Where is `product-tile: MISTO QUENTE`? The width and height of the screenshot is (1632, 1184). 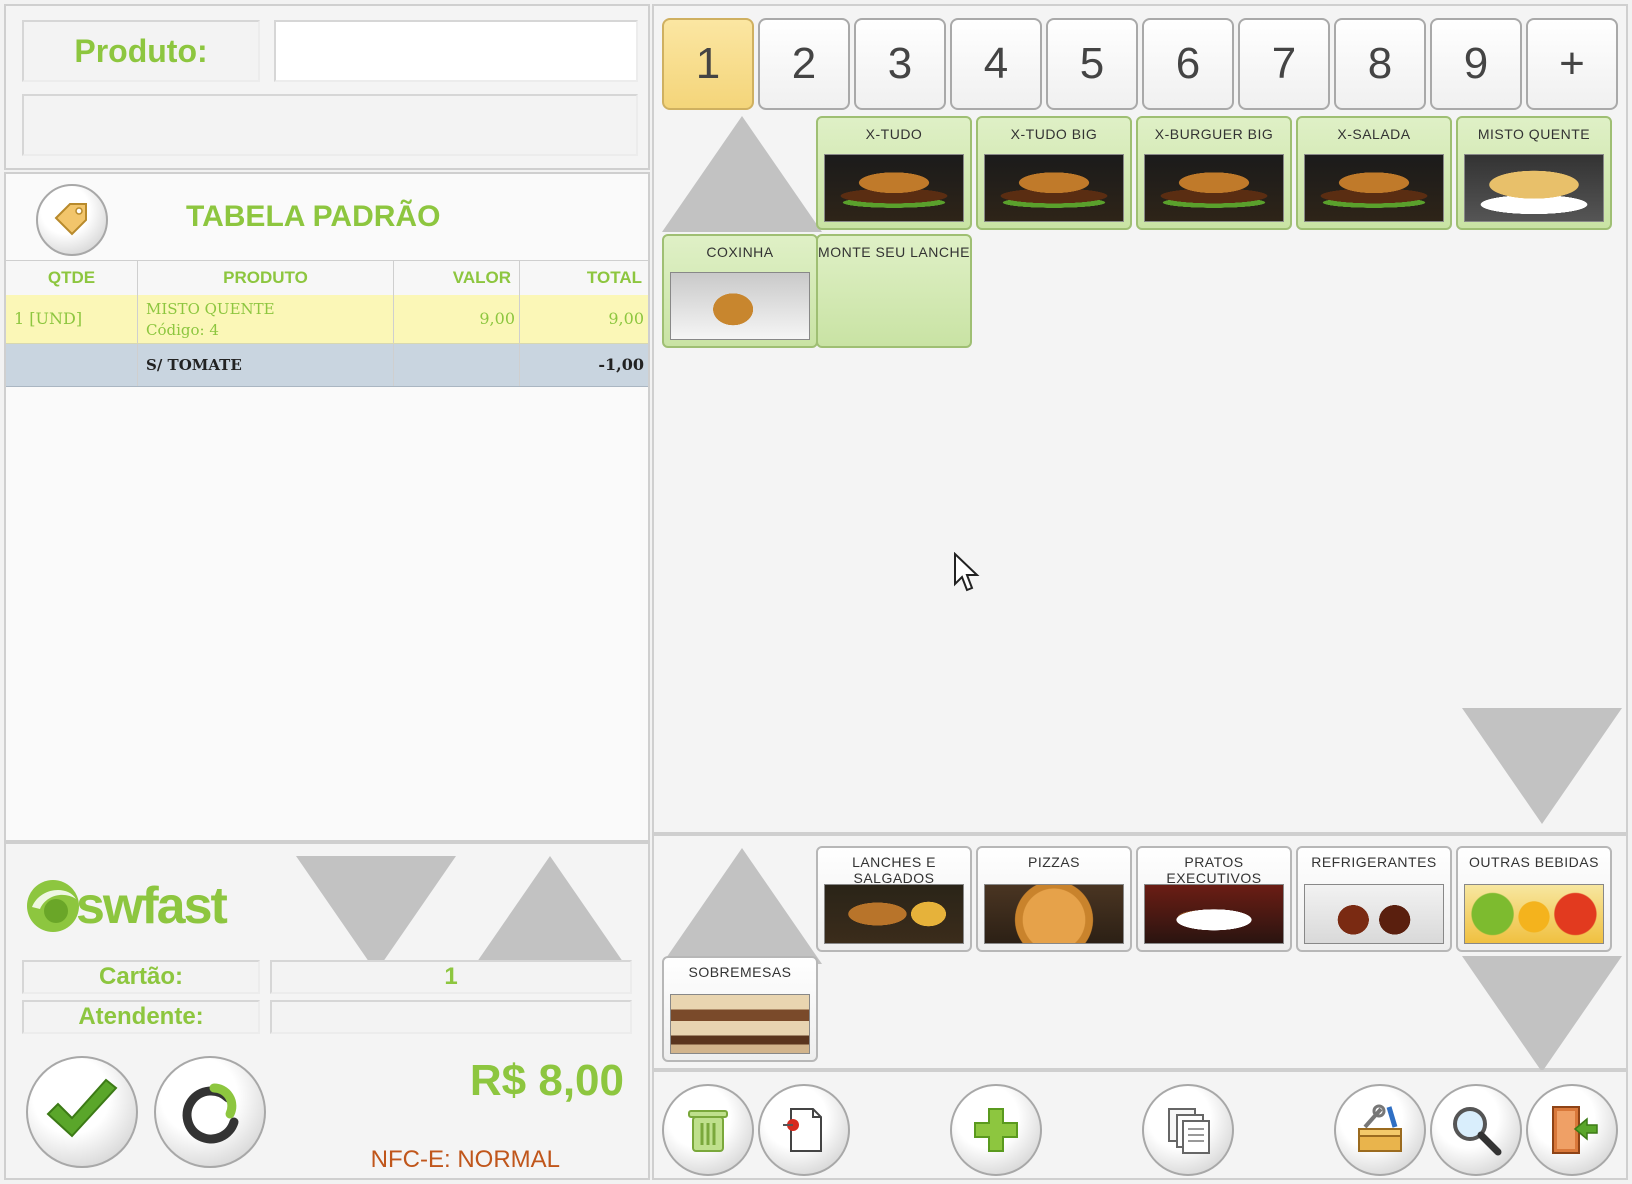 product-tile: MISTO QUENTE is located at coordinates (1534, 173).